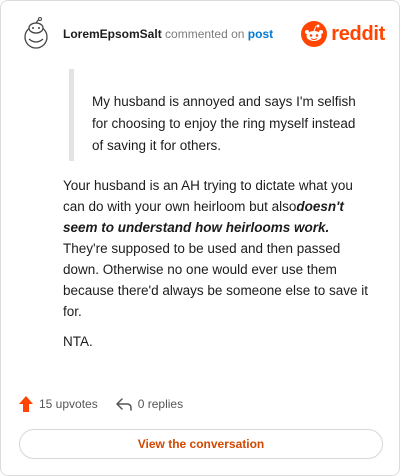 This screenshot has height=476, width=400. I want to click on brand-wordmark: reddit, so click(358, 33).